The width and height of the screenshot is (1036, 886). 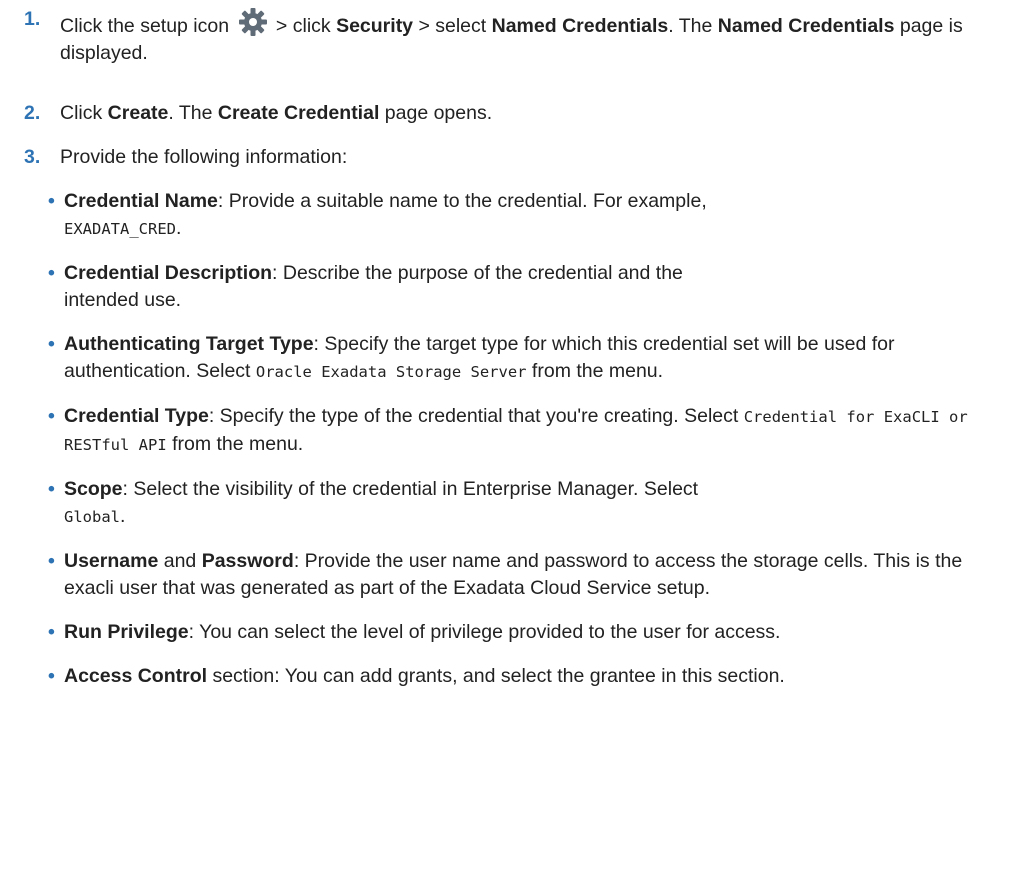 What do you see at coordinates (303, 26) in the screenshot?
I see `step-text-segment: > click` at bounding box center [303, 26].